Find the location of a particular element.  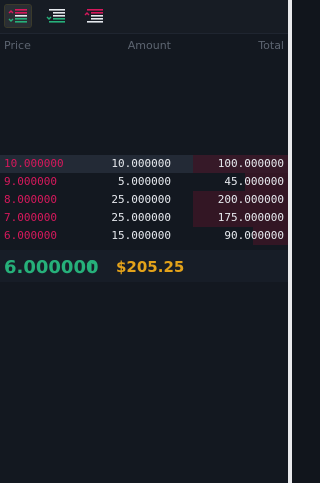

price-up-arrow-icon: ↑ is located at coordinates (91, 266).